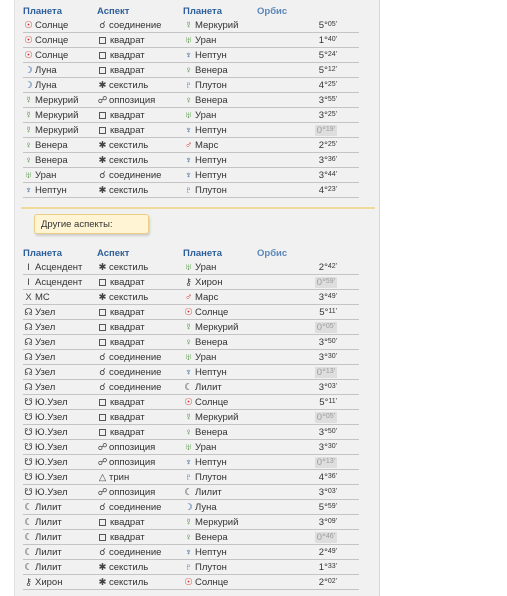 The height and width of the screenshot is (596, 507). I want to click on planet2-name: Уран, so click(206, 40).